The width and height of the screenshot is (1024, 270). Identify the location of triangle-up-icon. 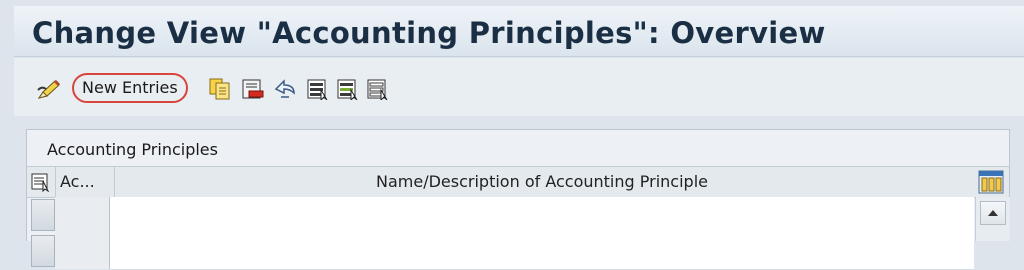
(993, 213).